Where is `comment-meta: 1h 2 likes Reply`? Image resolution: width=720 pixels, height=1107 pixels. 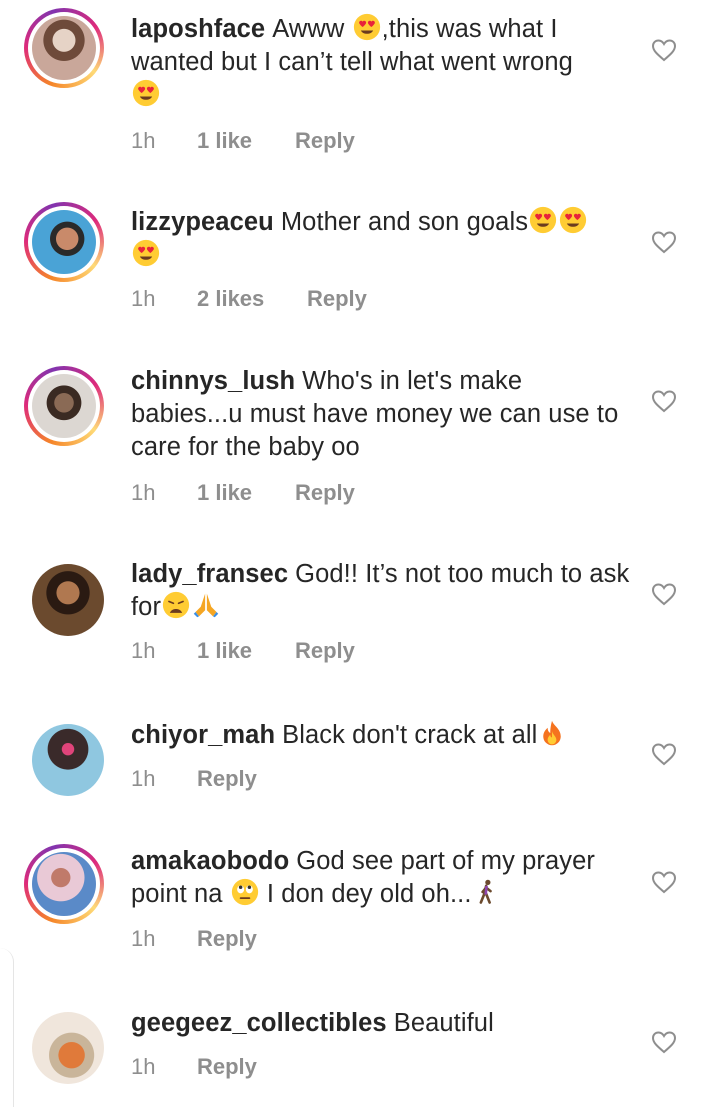 comment-meta: 1h 2 likes Reply is located at coordinates (249, 299).